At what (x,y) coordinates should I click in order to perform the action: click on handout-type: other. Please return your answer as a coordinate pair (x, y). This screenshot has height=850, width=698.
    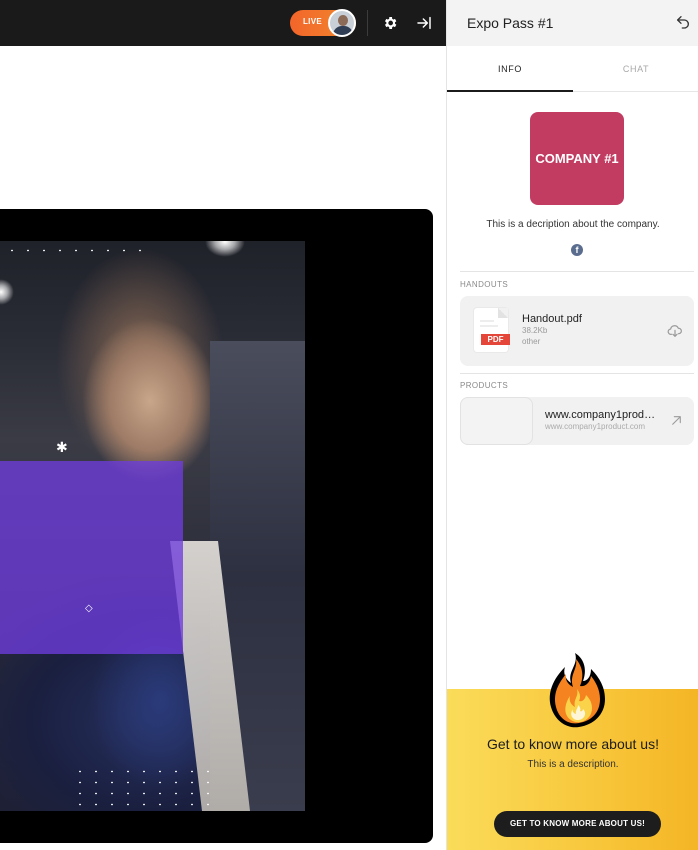
    Looking at the image, I should click on (531, 341).